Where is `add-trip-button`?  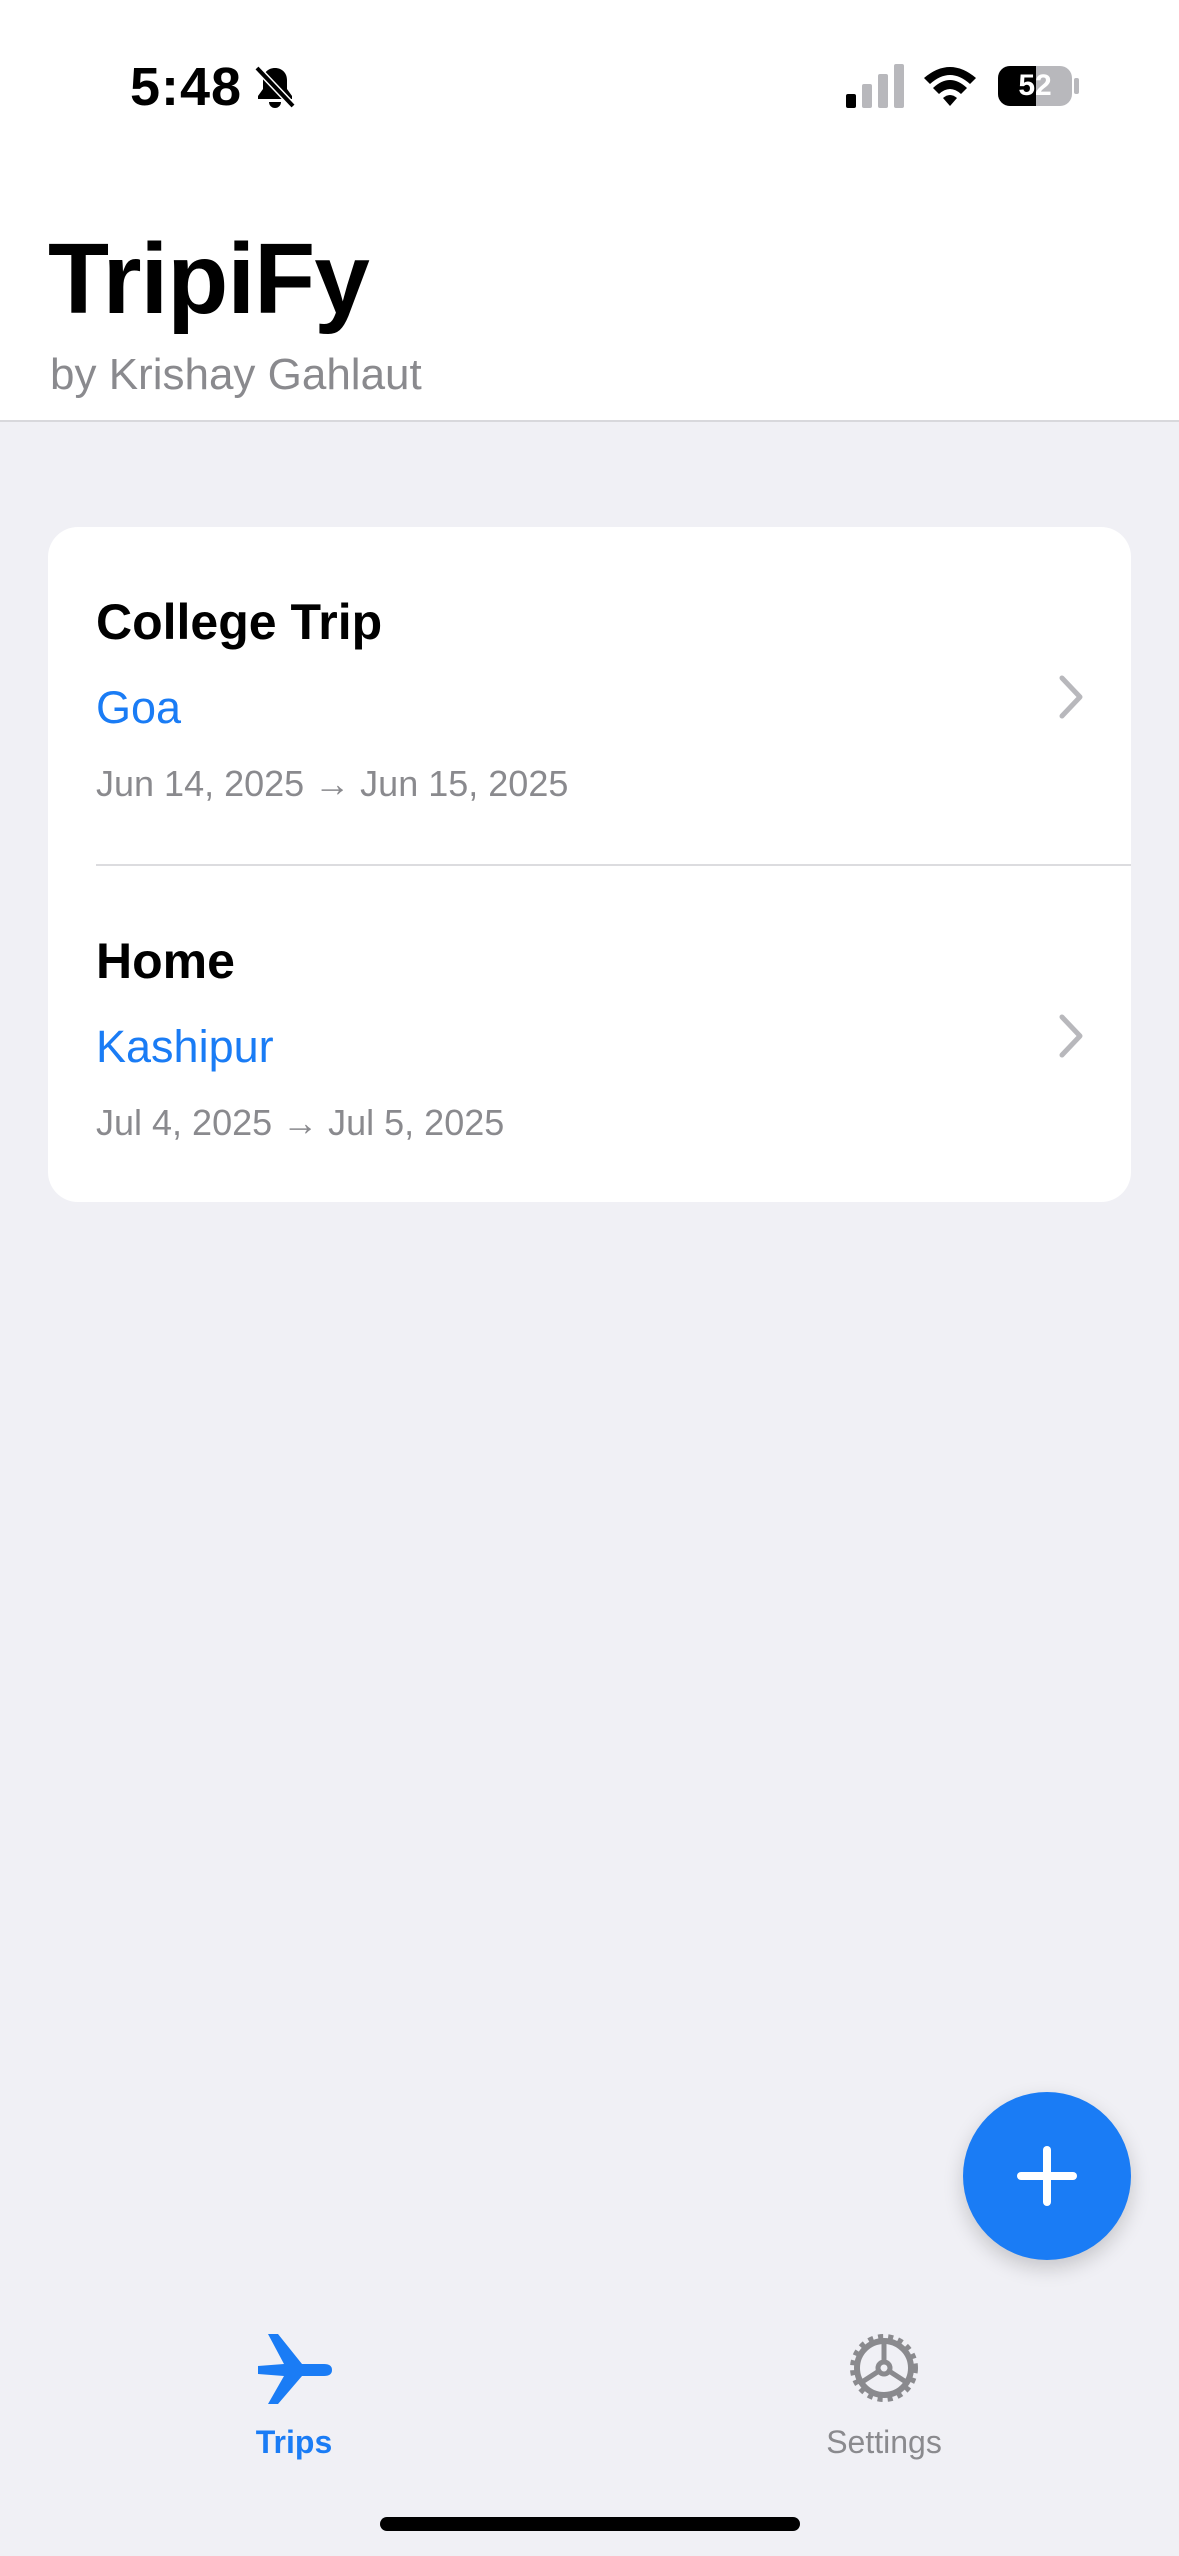 add-trip-button is located at coordinates (1047, 2176).